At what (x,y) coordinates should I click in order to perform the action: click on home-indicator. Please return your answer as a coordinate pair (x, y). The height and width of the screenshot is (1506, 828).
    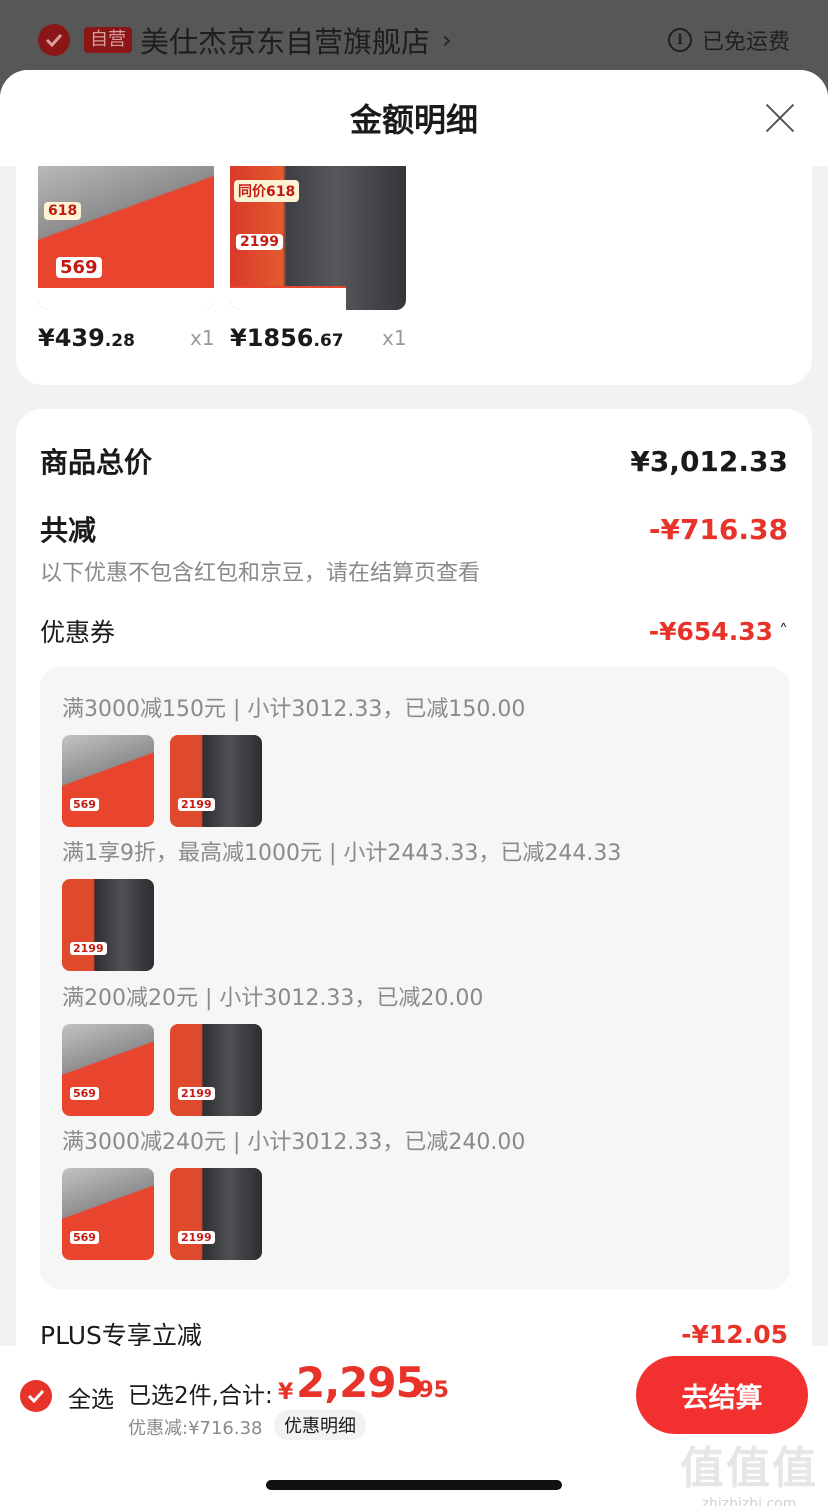
    Looking at the image, I should click on (414, 1485).